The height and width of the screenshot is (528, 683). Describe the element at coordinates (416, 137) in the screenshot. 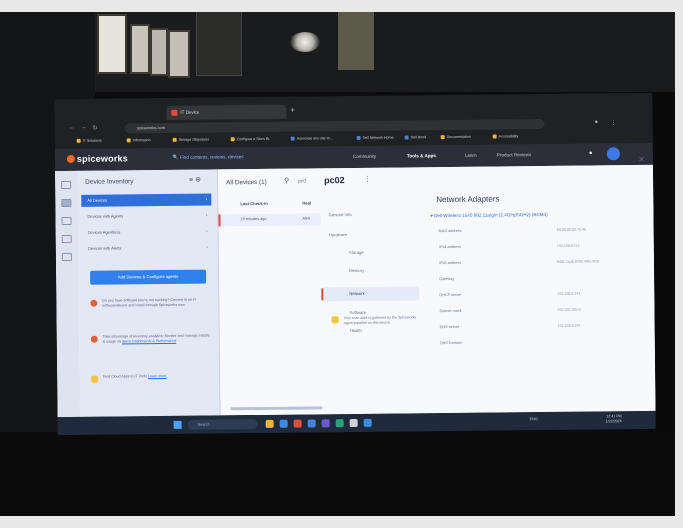

I see `bookmark-item: Dell Bond` at that location.